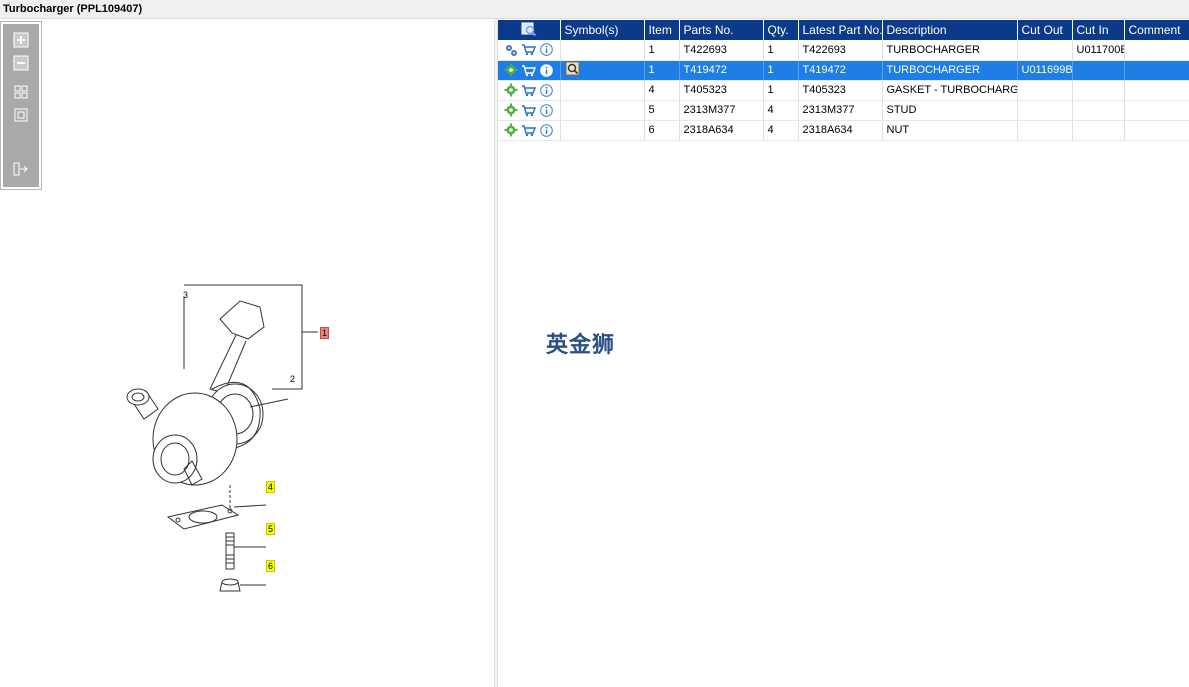  I want to click on cell-item: 6, so click(662, 130).